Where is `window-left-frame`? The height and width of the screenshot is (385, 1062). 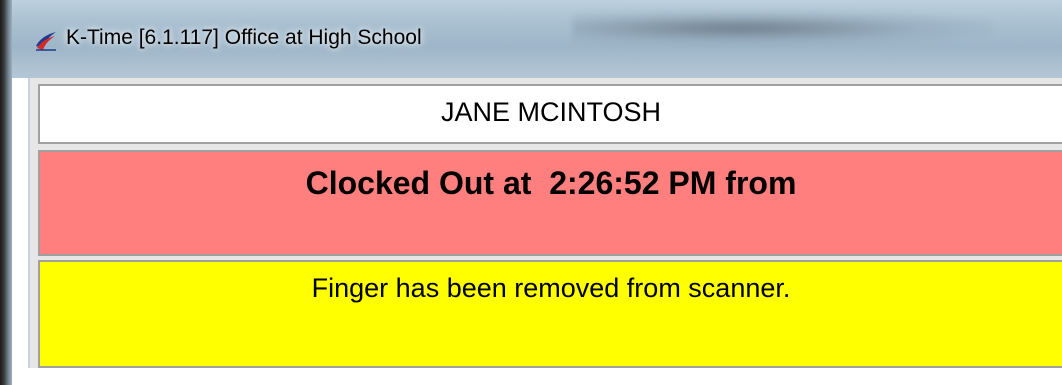
window-left-frame is located at coordinates (6, 192).